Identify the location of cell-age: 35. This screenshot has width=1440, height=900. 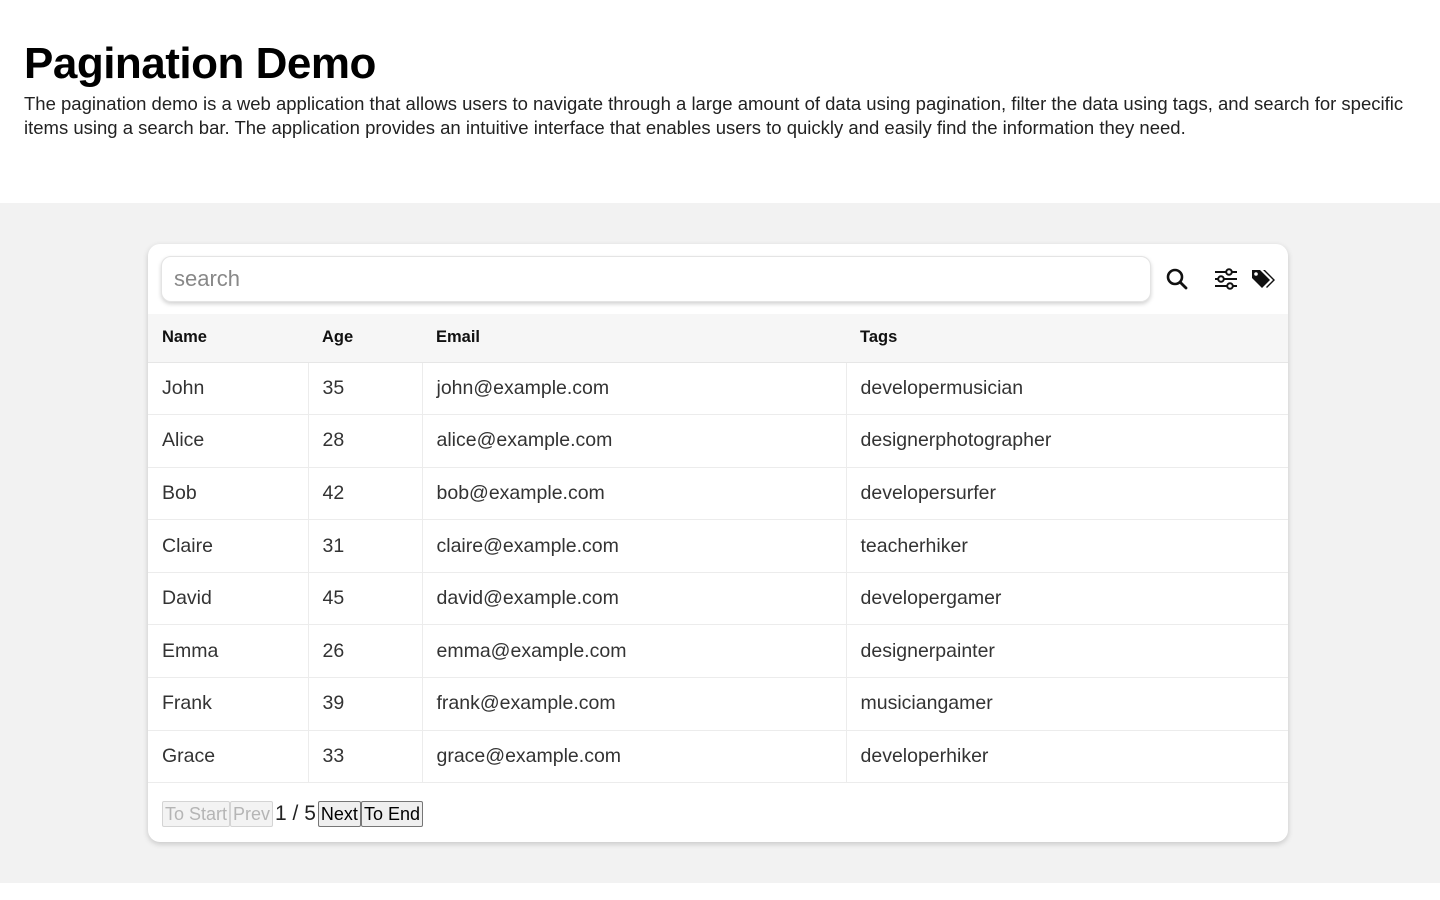
(365, 389).